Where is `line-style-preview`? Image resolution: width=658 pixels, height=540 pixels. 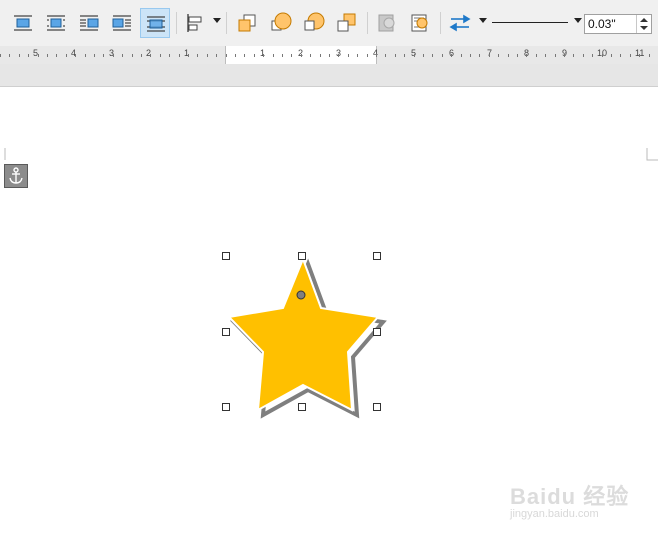 line-style-preview is located at coordinates (530, 22).